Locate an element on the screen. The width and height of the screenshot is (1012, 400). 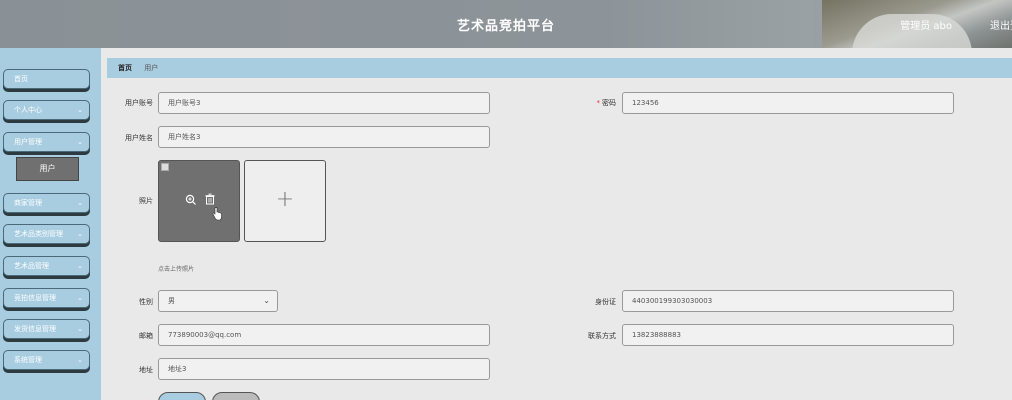
sidebar-item-shipping-info-management: 发货信息管理 ⌄ is located at coordinates (46, 329).